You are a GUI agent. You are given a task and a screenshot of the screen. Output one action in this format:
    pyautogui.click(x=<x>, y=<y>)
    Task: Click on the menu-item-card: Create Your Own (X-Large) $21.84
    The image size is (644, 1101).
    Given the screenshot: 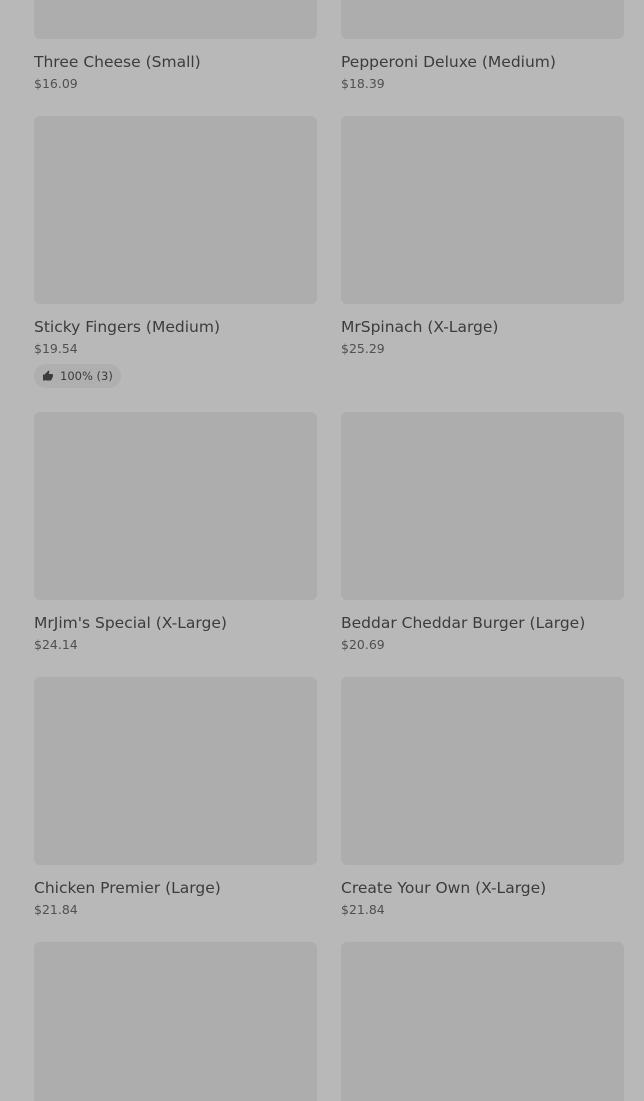 What is the action you would take?
    pyautogui.click(x=482, y=809)
    